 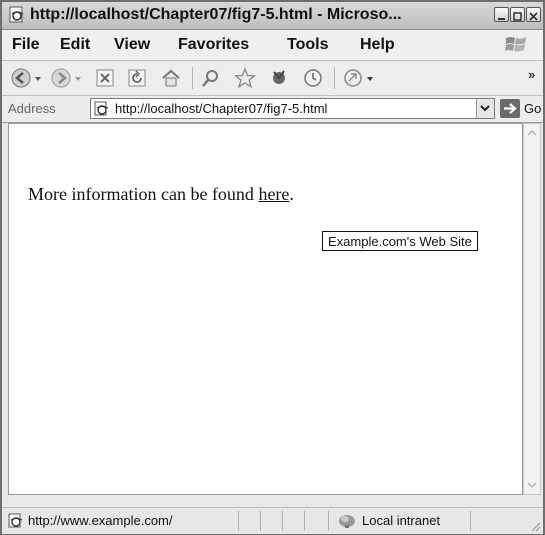 What do you see at coordinates (105, 78) in the screenshot?
I see `stop-icon` at bounding box center [105, 78].